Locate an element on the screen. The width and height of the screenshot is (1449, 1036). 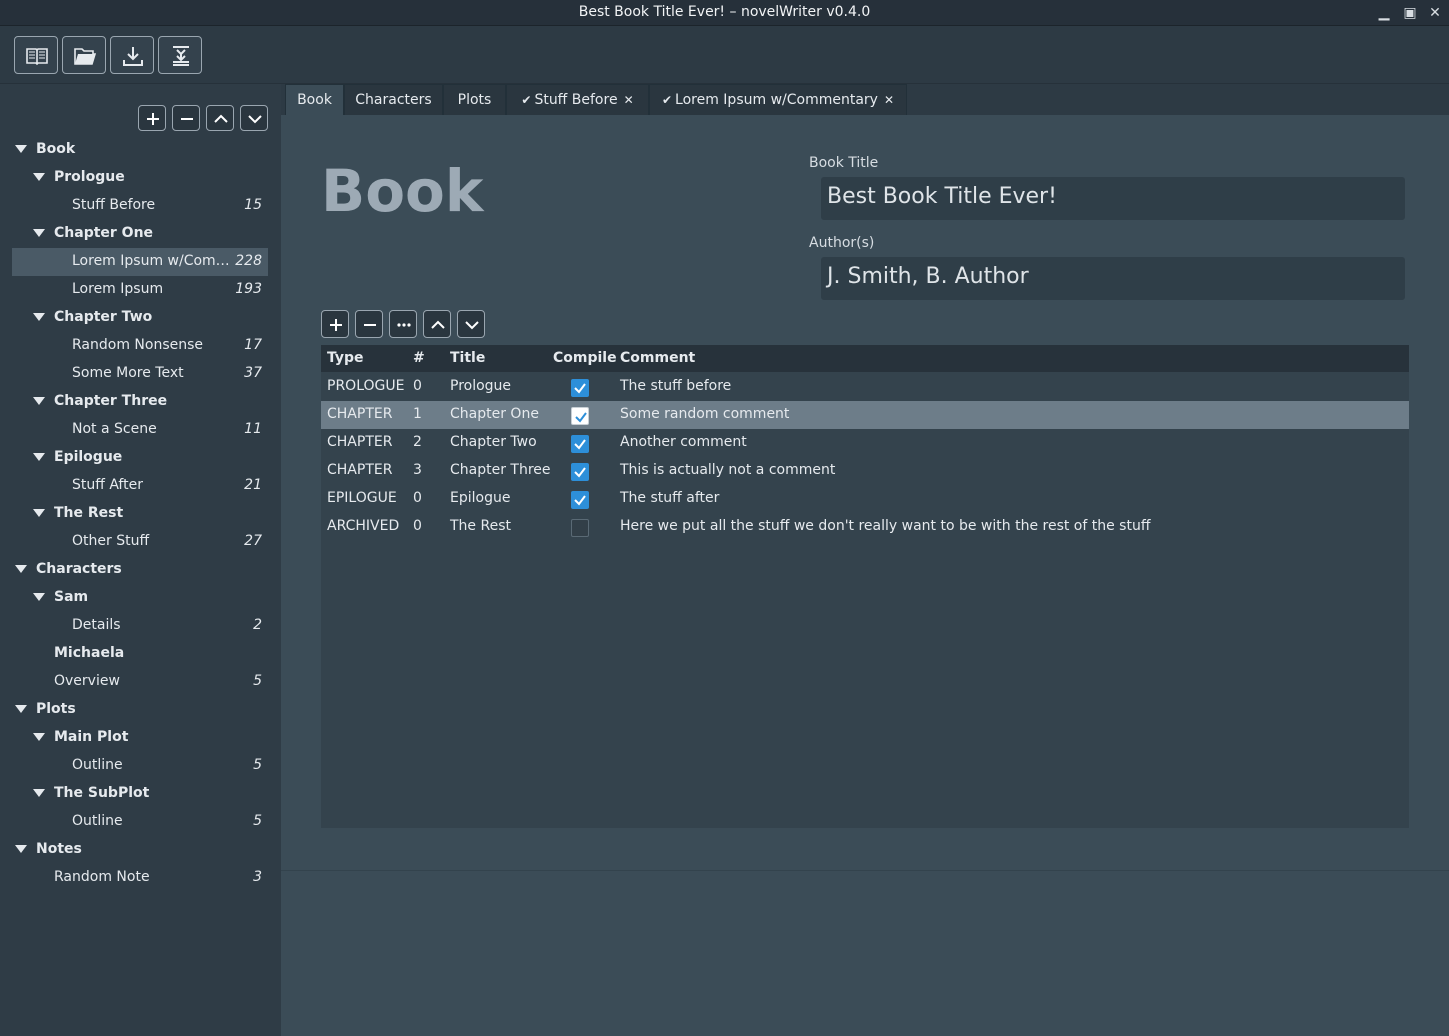
word-count: 11 is located at coordinates (253, 429).